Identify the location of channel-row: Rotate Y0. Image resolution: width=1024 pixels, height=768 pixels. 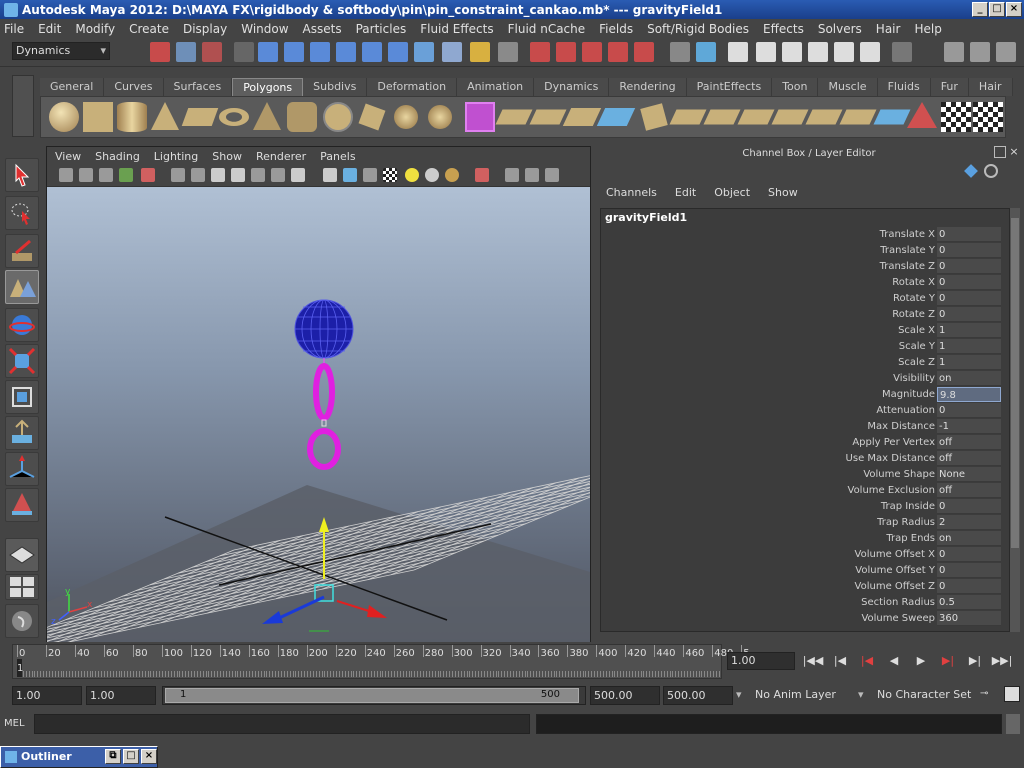
(801, 299).